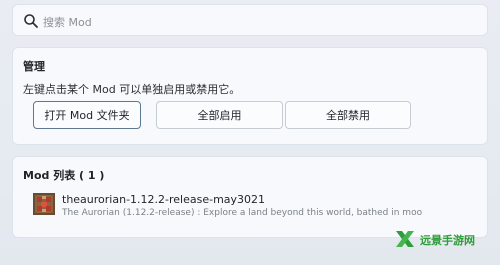 Image resolution: width=500 pixels, height=265 pixels. What do you see at coordinates (219, 115) in the screenshot?
I see `enable-all-button: 全部启用` at bounding box center [219, 115].